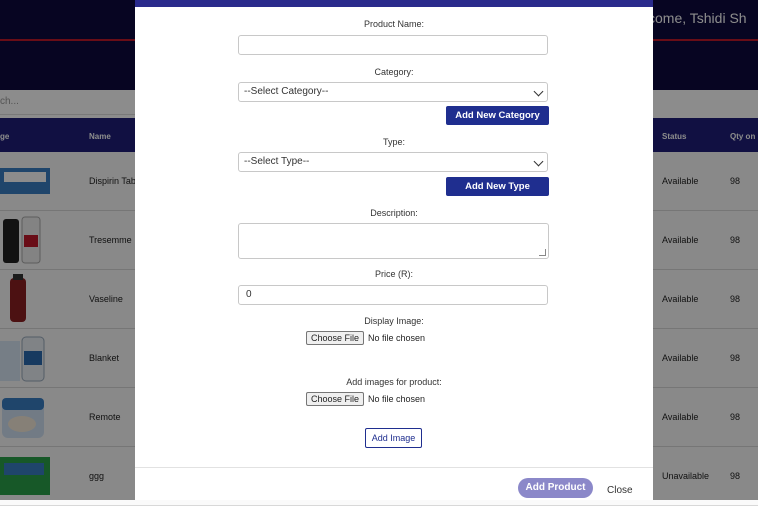 The width and height of the screenshot is (758, 506). What do you see at coordinates (365, 399) in the screenshot?
I see `product-images-file-input: Choose File No file chosen` at bounding box center [365, 399].